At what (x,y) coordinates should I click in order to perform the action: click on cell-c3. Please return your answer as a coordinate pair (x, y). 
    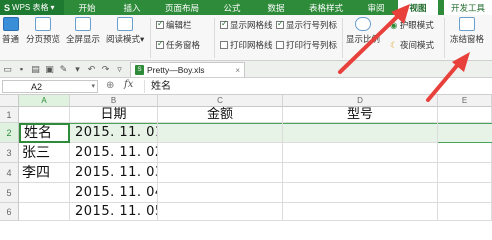
    Looking at the image, I should click on (220, 153).